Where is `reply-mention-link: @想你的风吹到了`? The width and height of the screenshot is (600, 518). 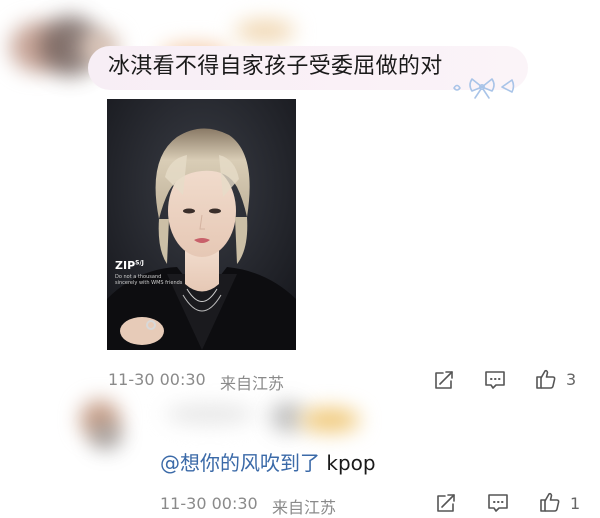
reply-mention-link: @想你的风吹到了 is located at coordinates (240, 463).